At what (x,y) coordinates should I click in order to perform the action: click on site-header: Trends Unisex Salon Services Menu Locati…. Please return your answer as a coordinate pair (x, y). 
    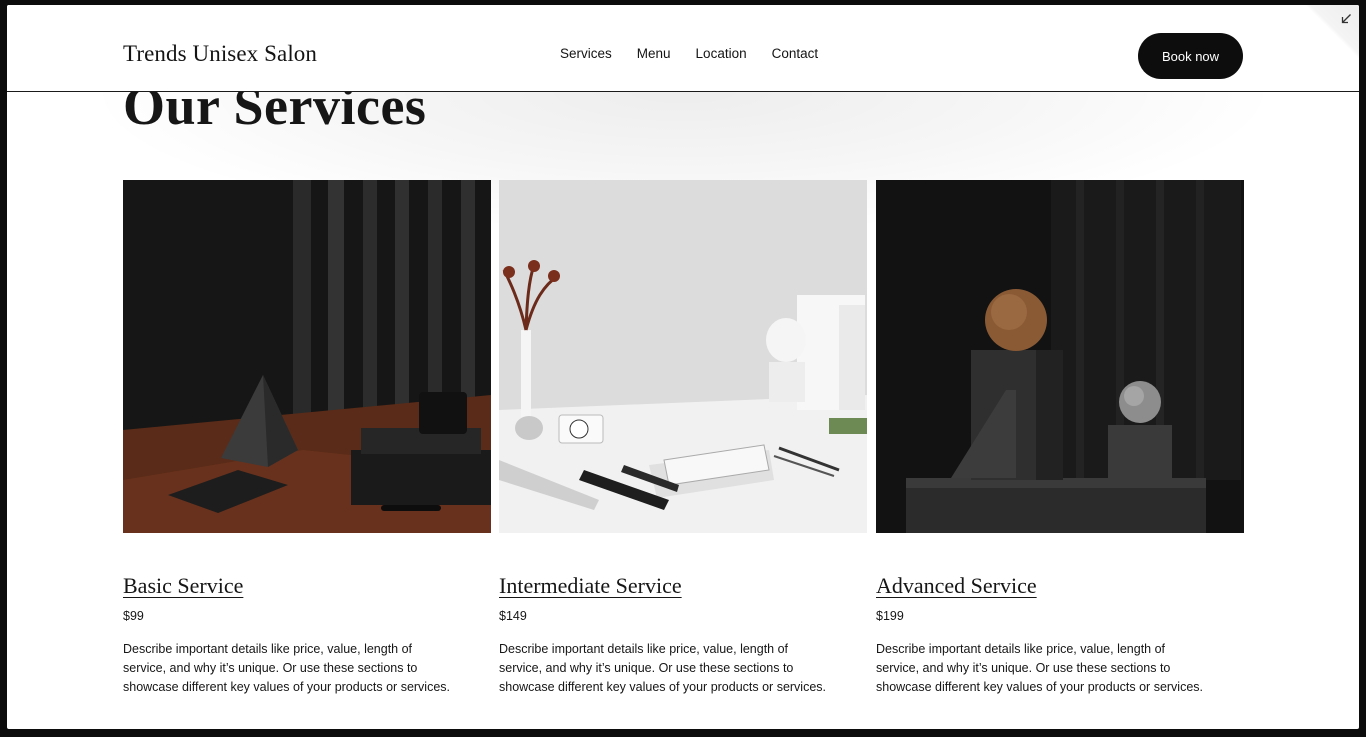
    Looking at the image, I should click on (683, 48).